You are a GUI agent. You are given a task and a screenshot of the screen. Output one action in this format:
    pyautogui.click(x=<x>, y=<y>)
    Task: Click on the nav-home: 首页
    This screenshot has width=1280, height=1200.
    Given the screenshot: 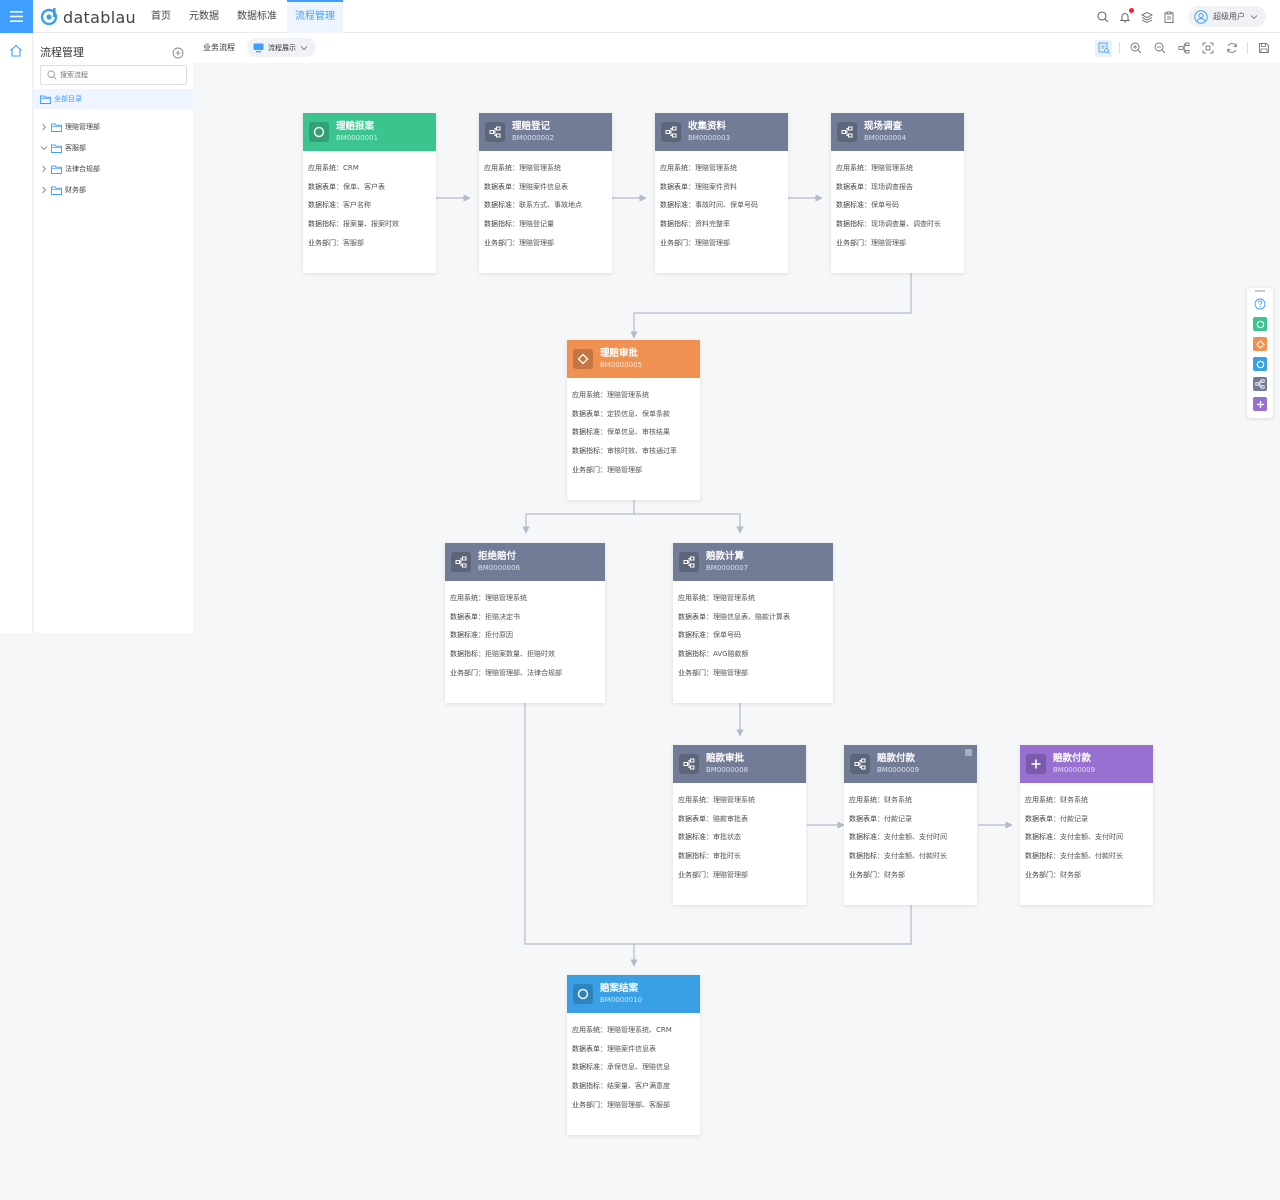 What is the action you would take?
    pyautogui.click(x=161, y=16)
    